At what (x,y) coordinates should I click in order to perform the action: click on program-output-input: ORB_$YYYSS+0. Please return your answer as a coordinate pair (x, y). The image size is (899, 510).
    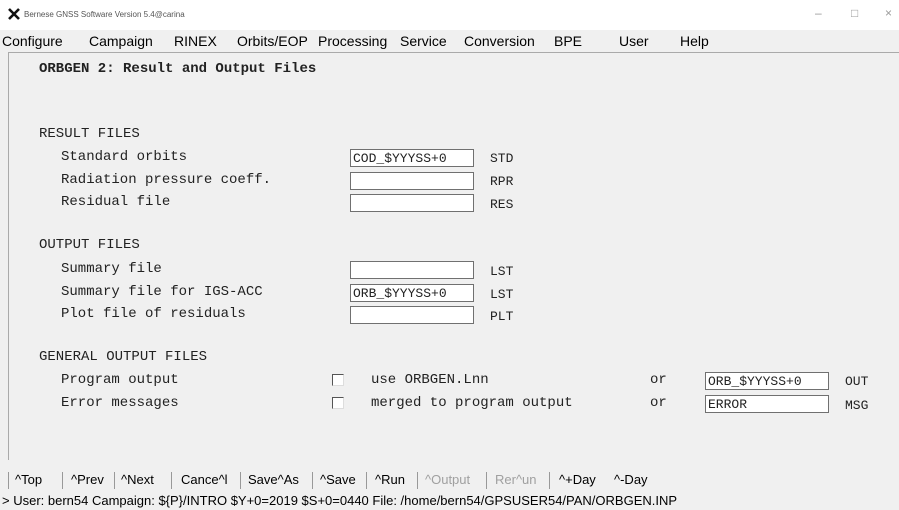
    Looking at the image, I should click on (767, 381).